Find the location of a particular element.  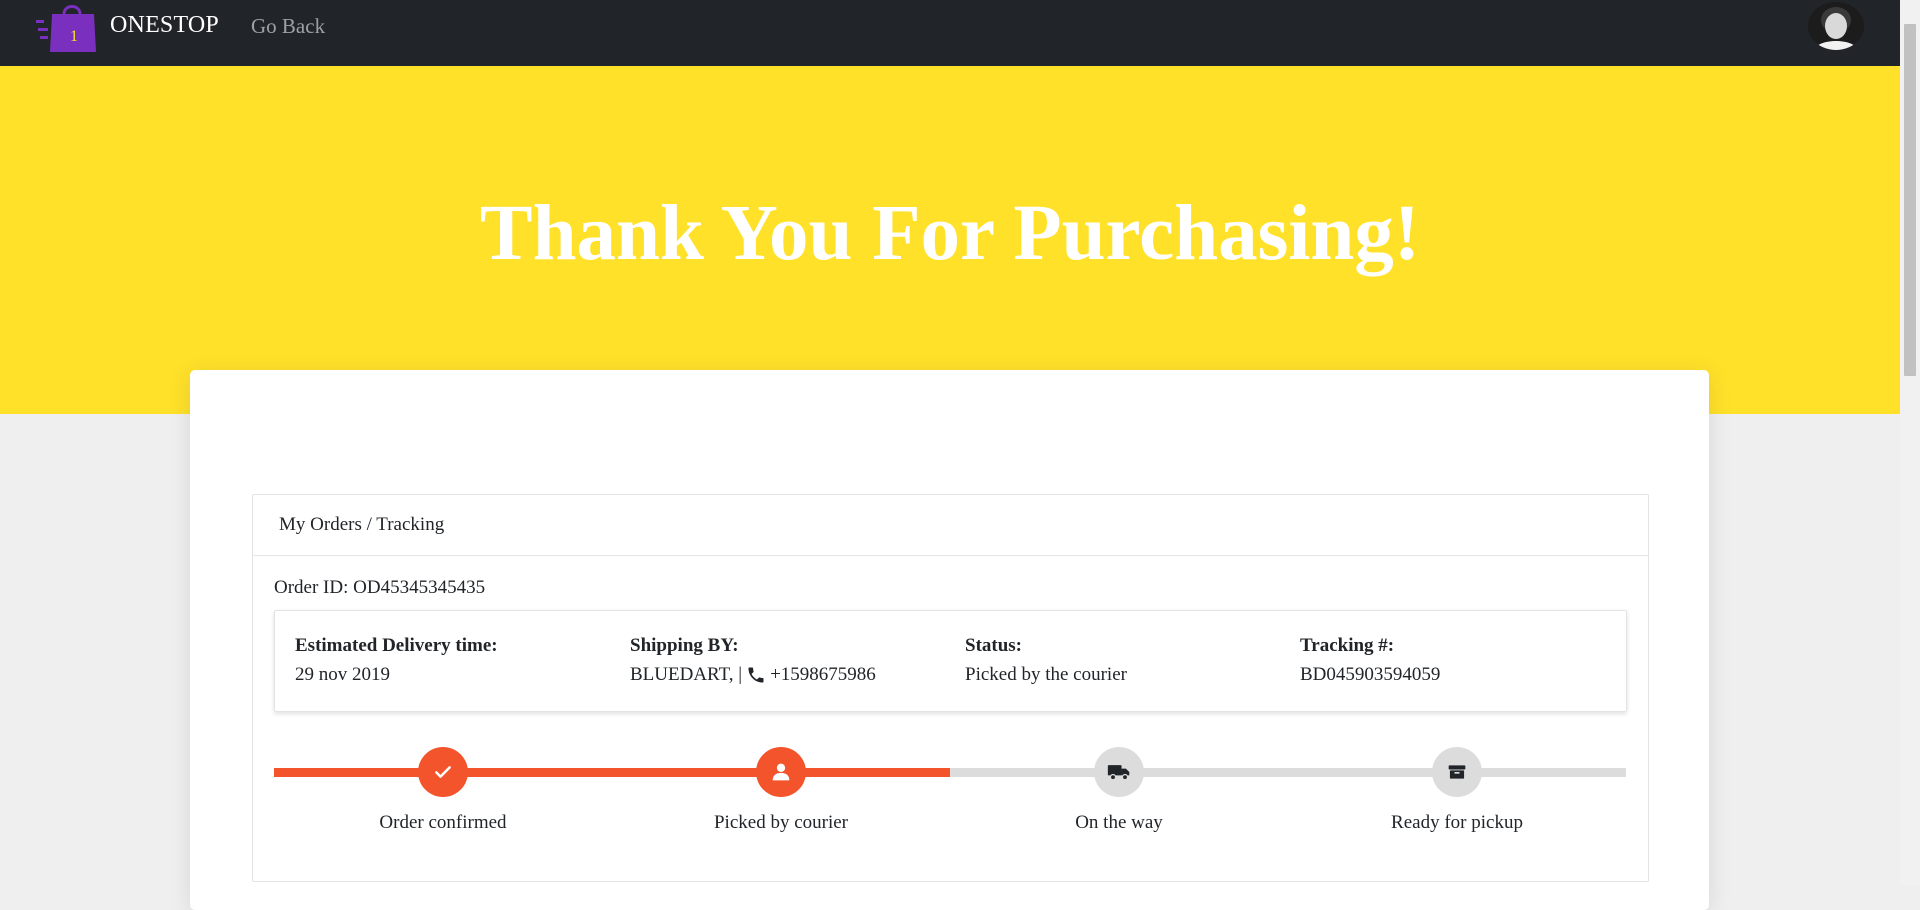

delivery-info: Estimated Delivery time: 29 nov 2019 is located at coordinates (396, 660).